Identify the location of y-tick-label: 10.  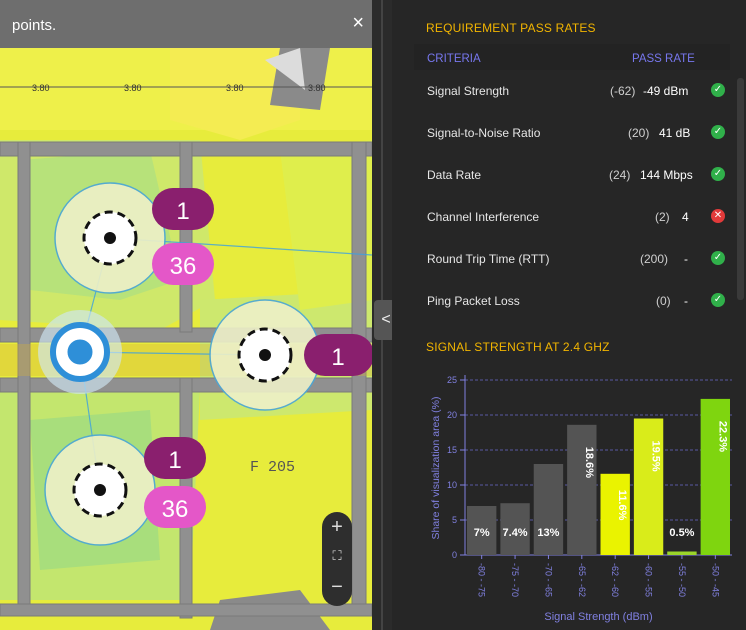
(452, 485).